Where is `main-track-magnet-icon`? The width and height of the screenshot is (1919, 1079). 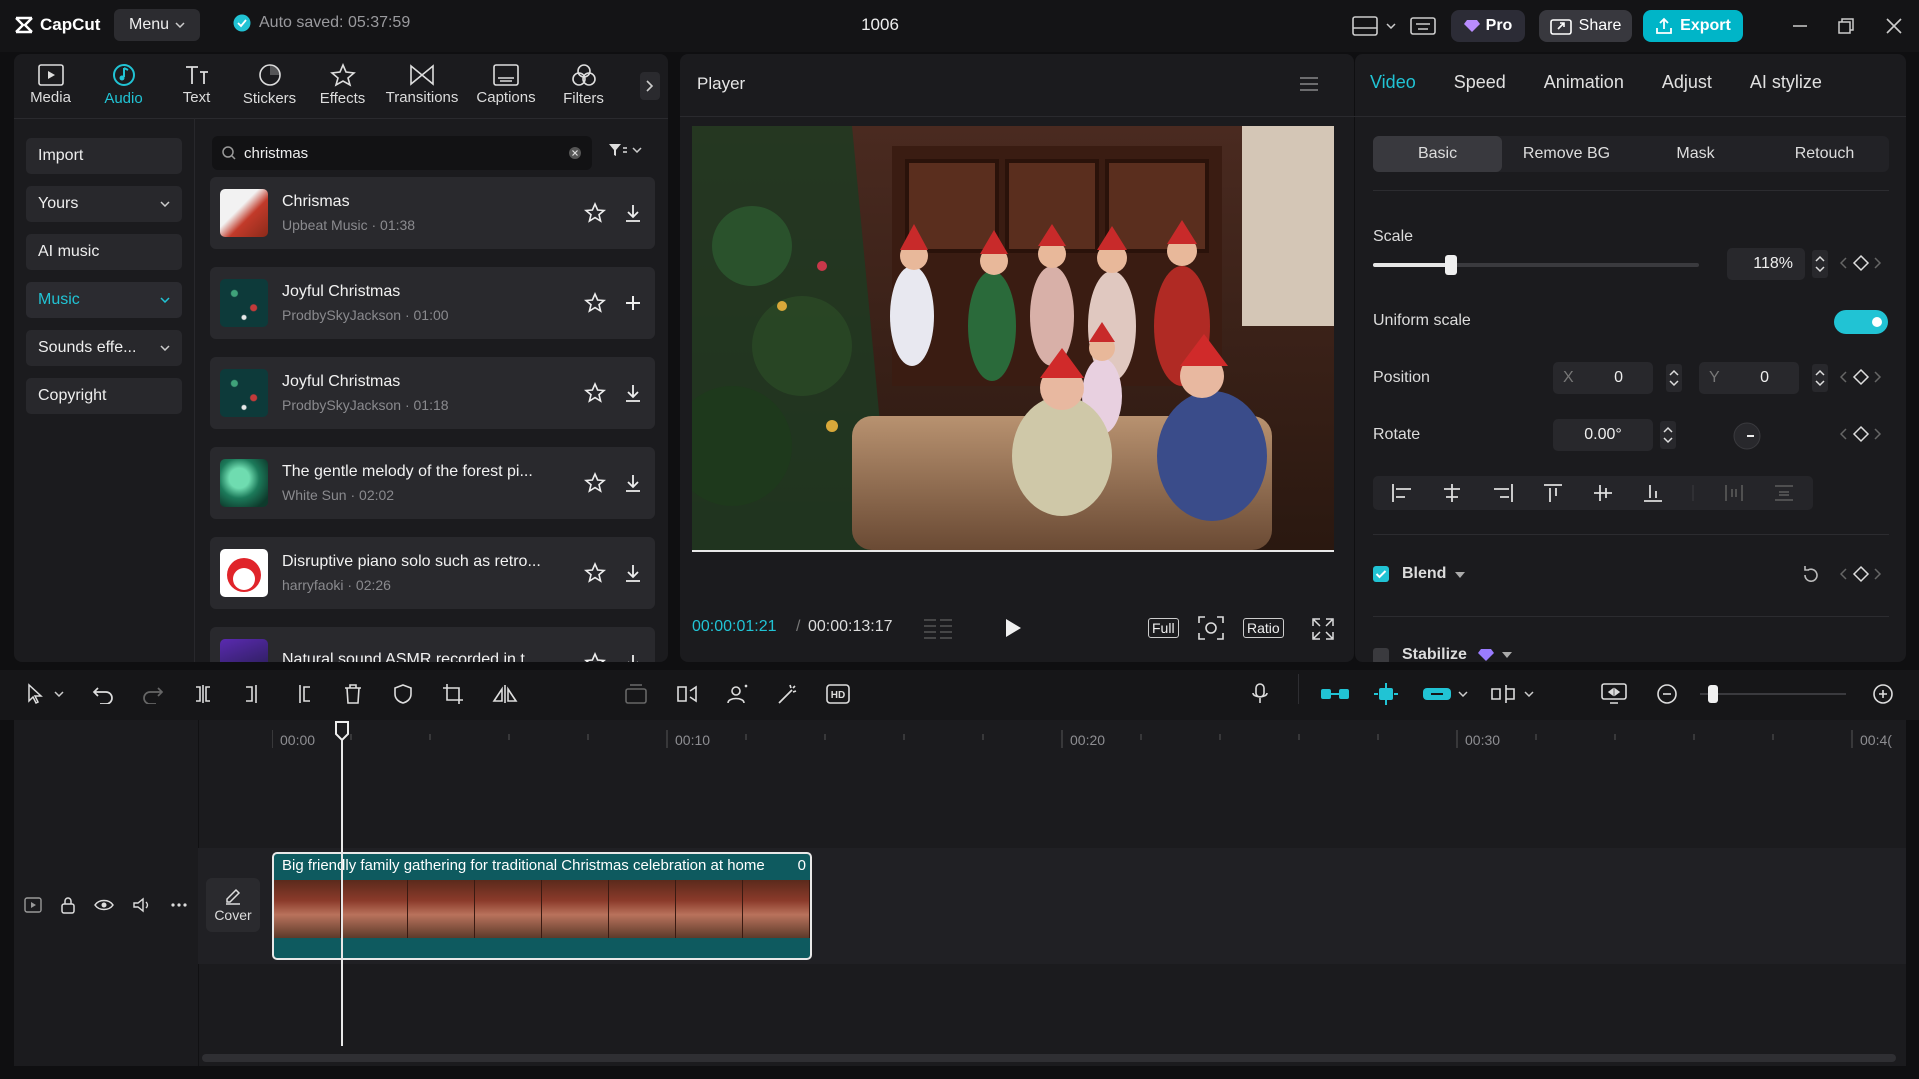
main-track-magnet-icon is located at coordinates (1335, 694).